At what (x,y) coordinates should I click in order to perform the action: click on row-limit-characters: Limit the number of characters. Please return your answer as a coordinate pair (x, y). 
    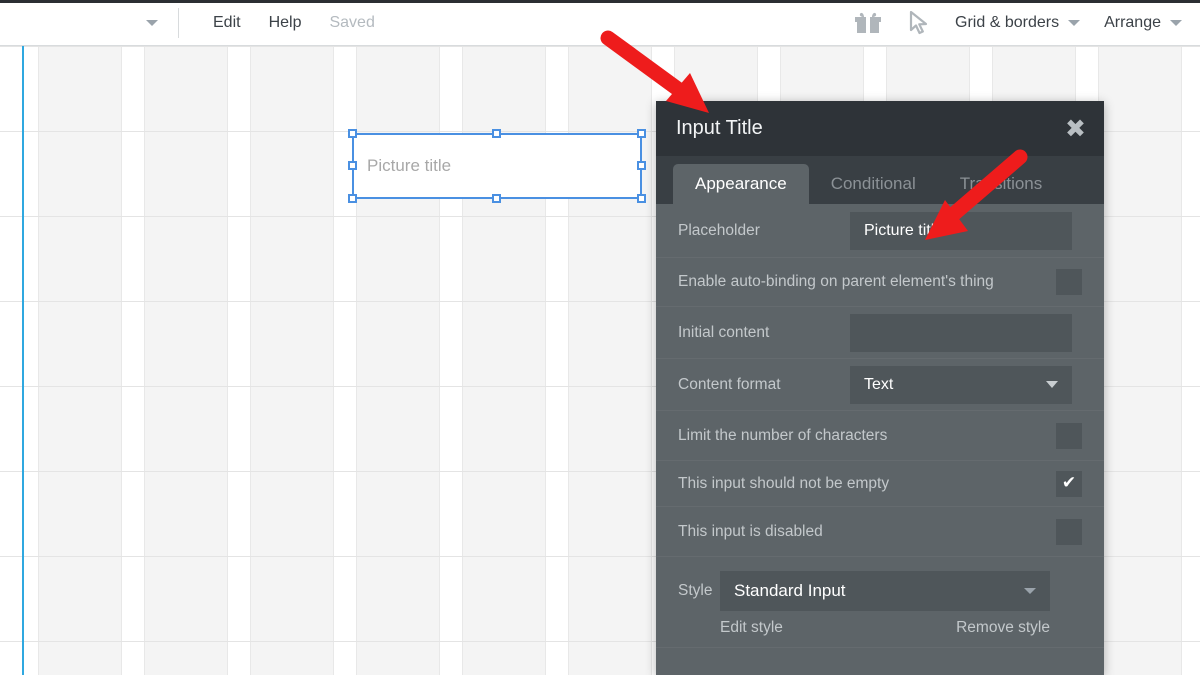
    Looking at the image, I should click on (880, 436).